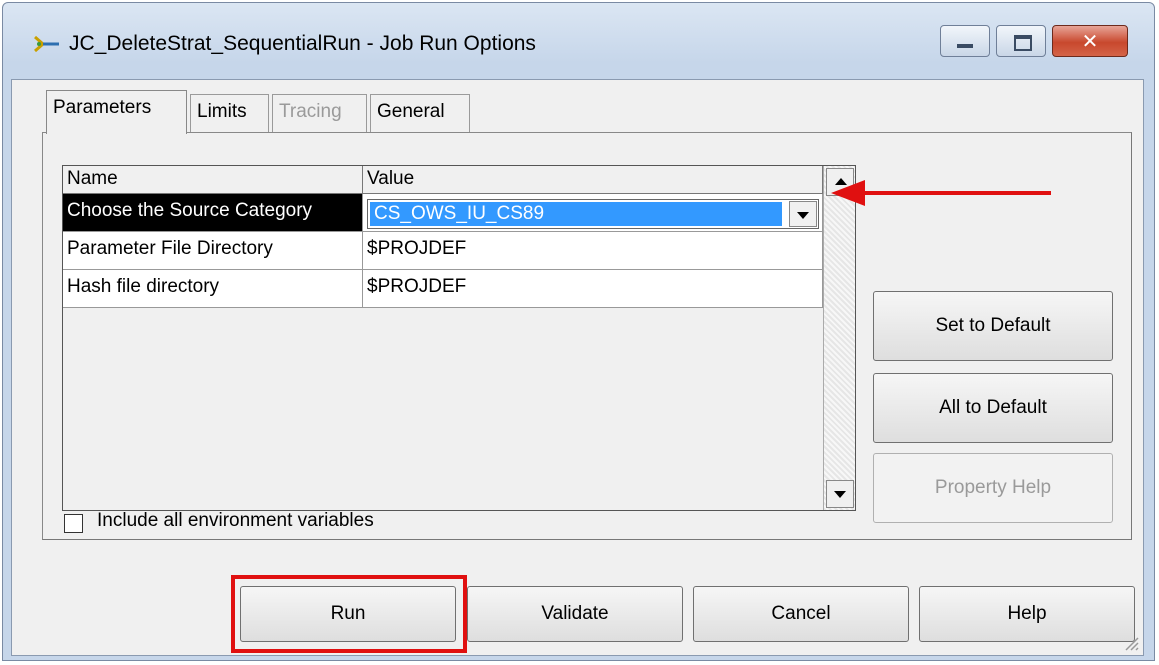 The image size is (1159, 665). I want to click on maximize-icon, so click(1023, 43).